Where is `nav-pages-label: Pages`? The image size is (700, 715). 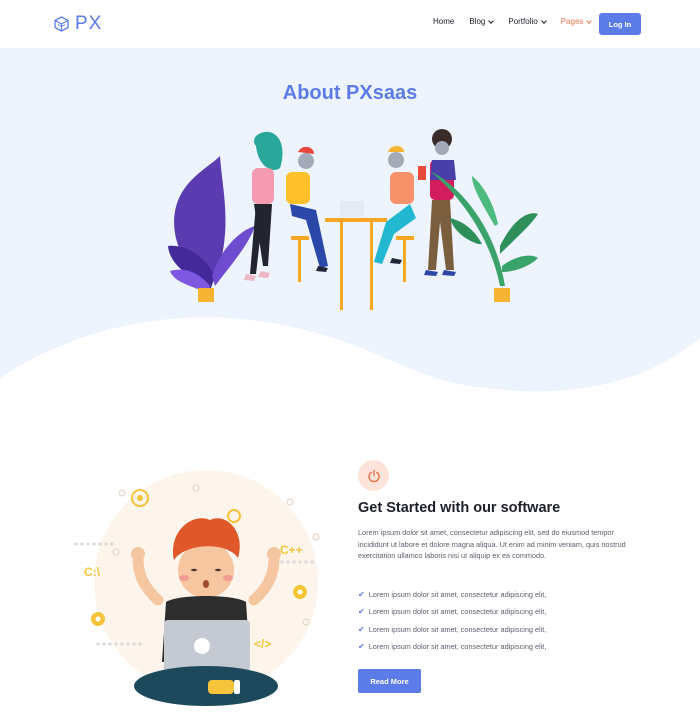 nav-pages-label: Pages is located at coordinates (572, 21).